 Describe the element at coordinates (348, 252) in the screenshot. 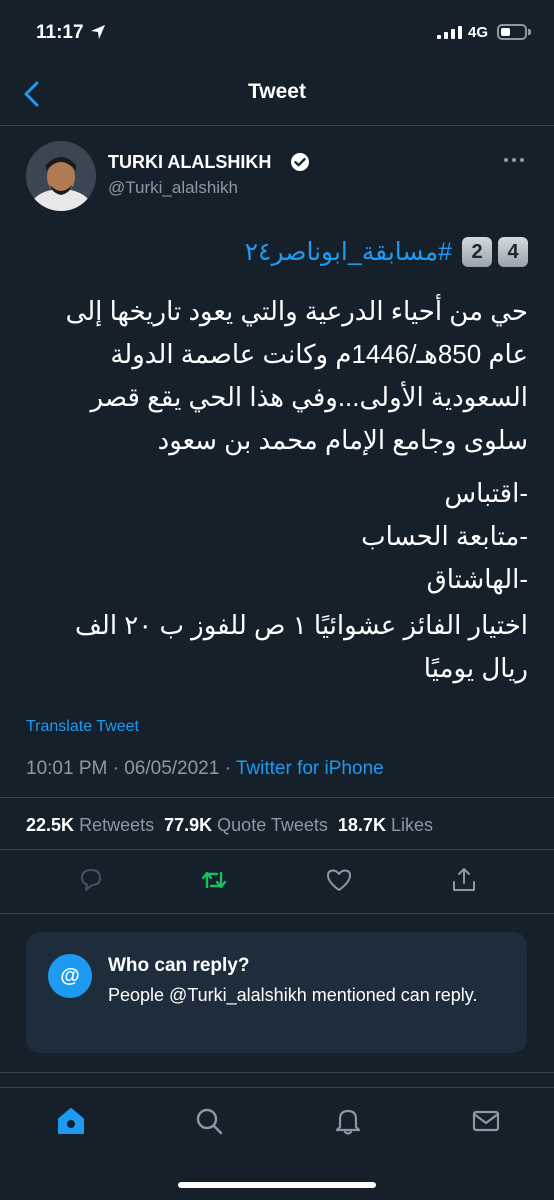

I see `tweet-hashtag: #مسابقة_ابوناصر٢٤` at that location.